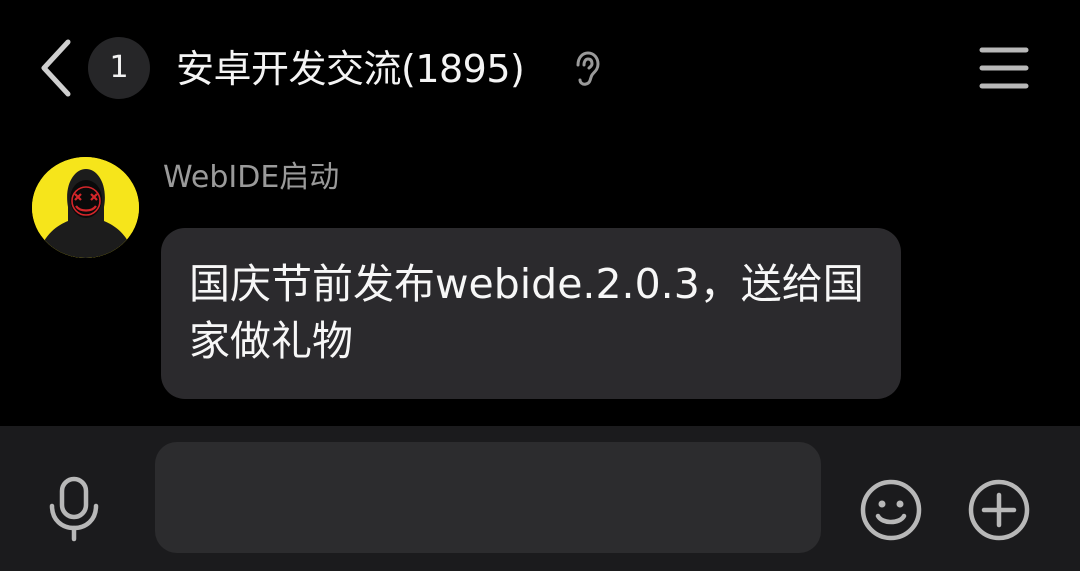 The height and width of the screenshot is (571, 1080). I want to click on ear-icon, so click(587, 69).